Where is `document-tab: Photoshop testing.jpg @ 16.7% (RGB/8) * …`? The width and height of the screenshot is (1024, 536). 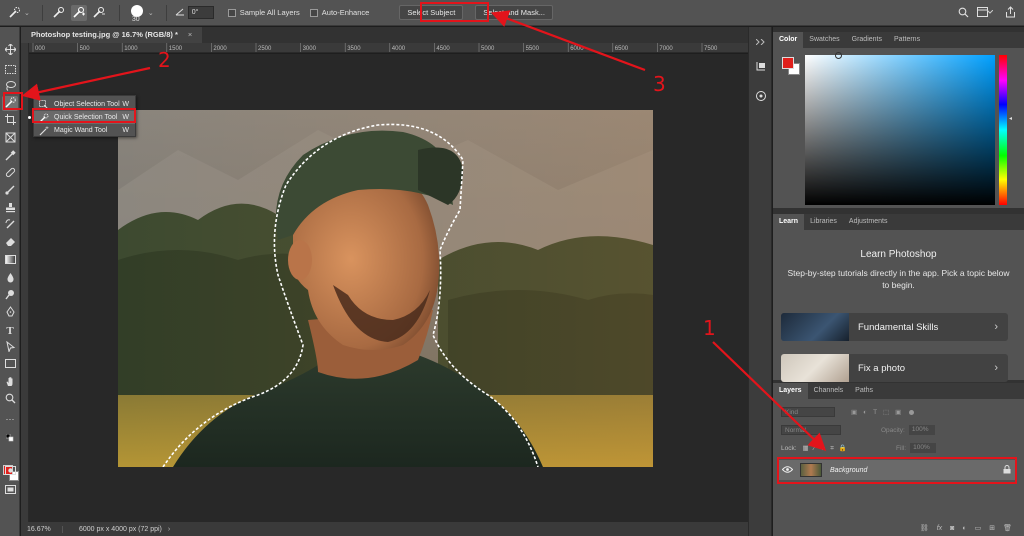 document-tab: Photoshop testing.jpg @ 16.7% (RGB/8) * … is located at coordinates (112, 35).